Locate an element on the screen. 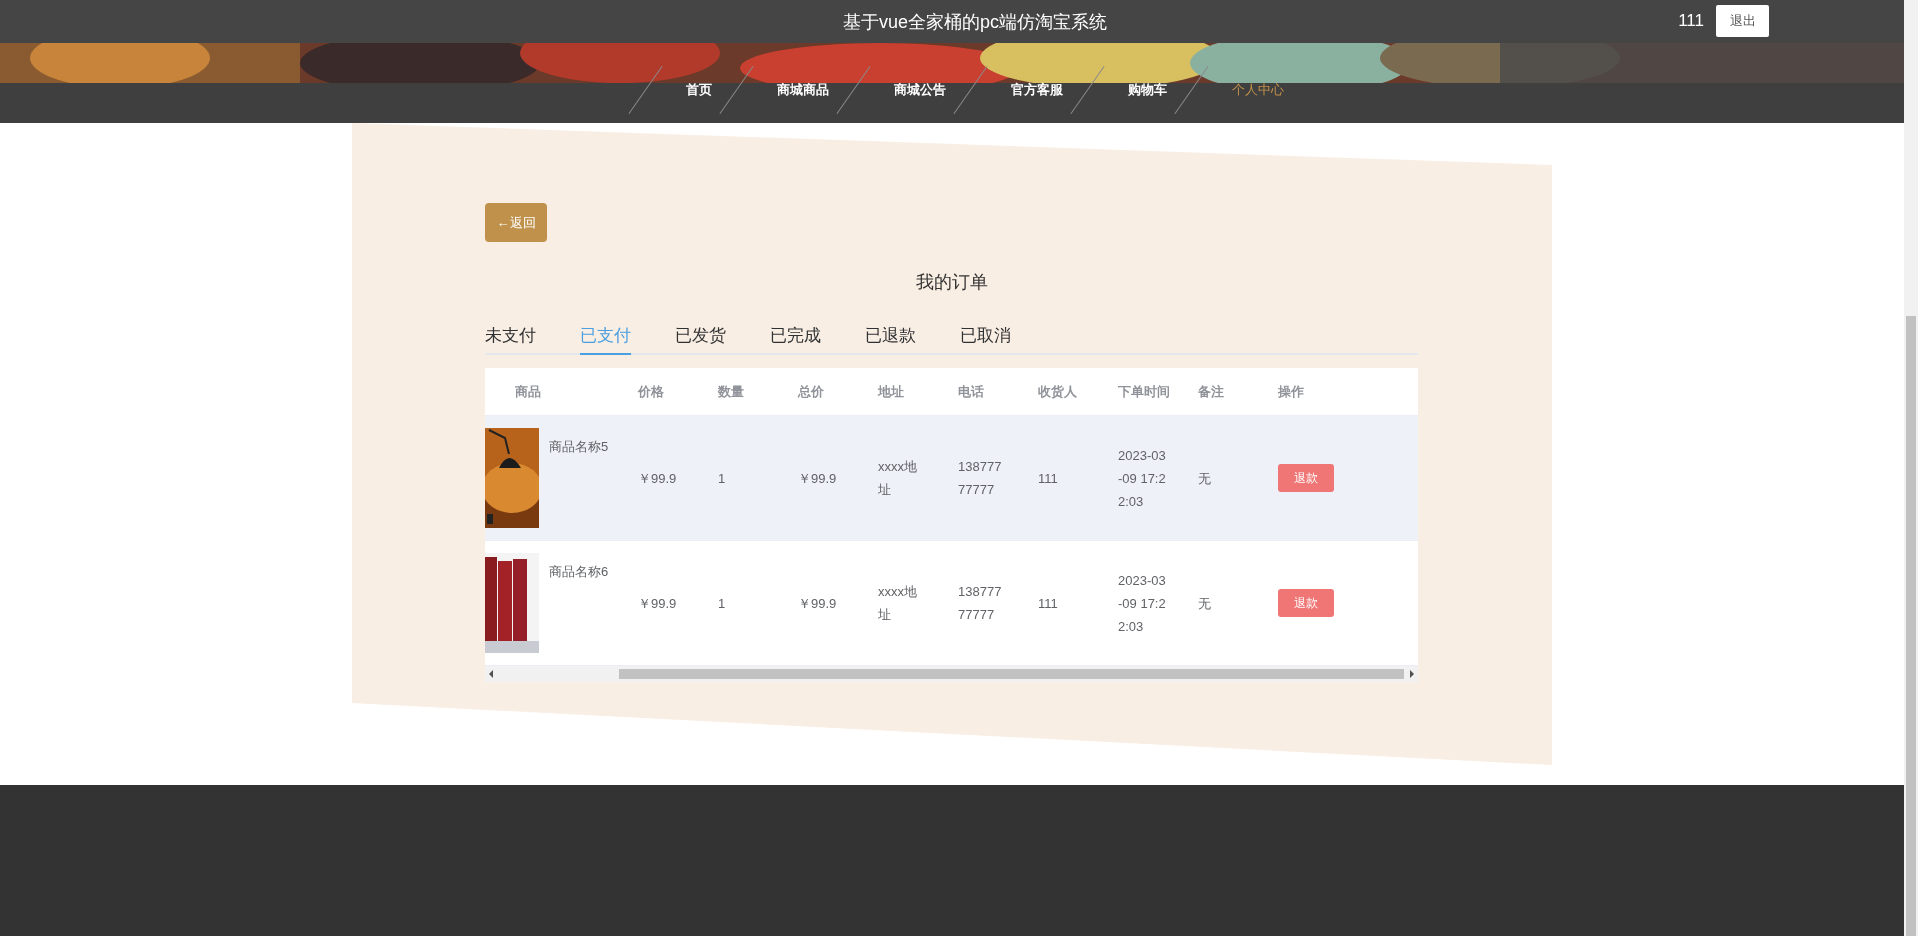 The image size is (1918, 936). logout-button: 退出 is located at coordinates (1742, 21).